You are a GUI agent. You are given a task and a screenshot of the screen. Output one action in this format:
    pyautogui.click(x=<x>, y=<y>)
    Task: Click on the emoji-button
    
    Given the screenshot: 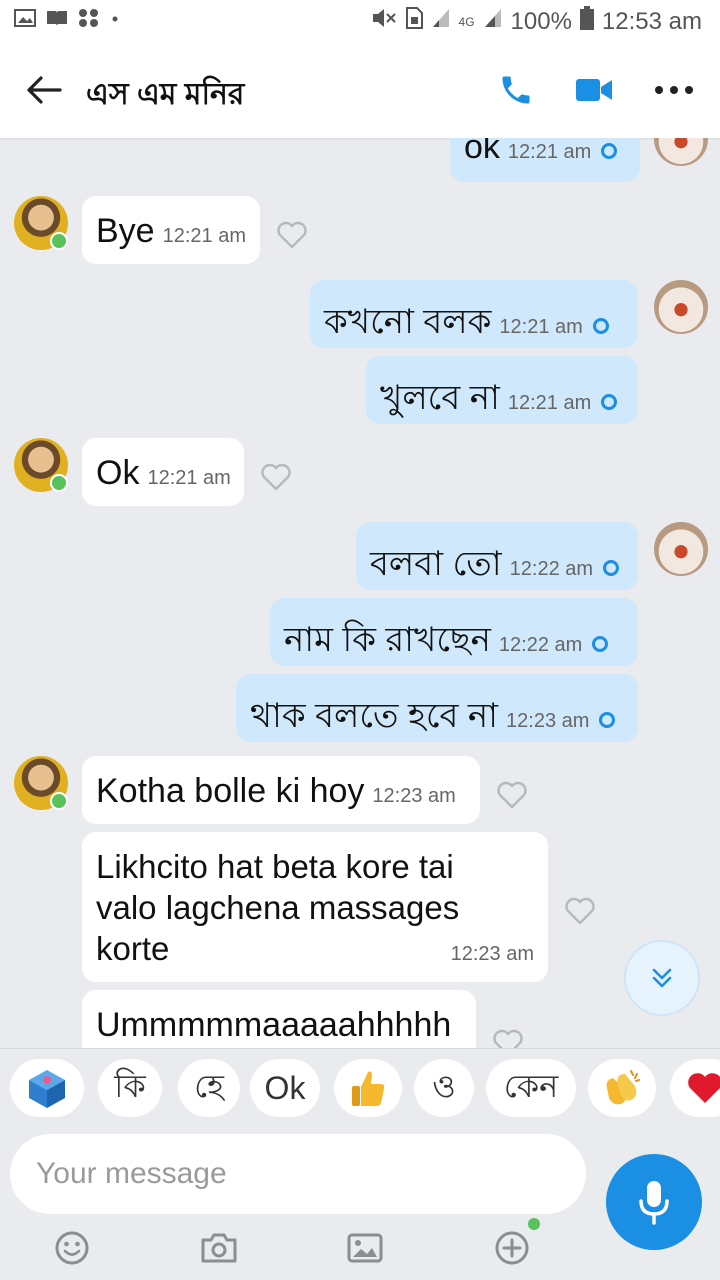 What is the action you would take?
    pyautogui.click(x=72, y=1248)
    